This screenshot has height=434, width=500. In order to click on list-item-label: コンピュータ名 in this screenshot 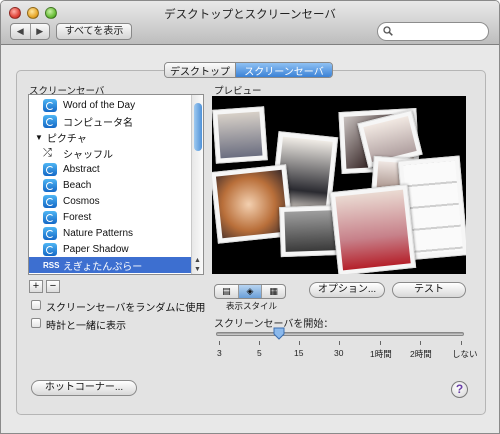, I will do `click(98, 123)`.